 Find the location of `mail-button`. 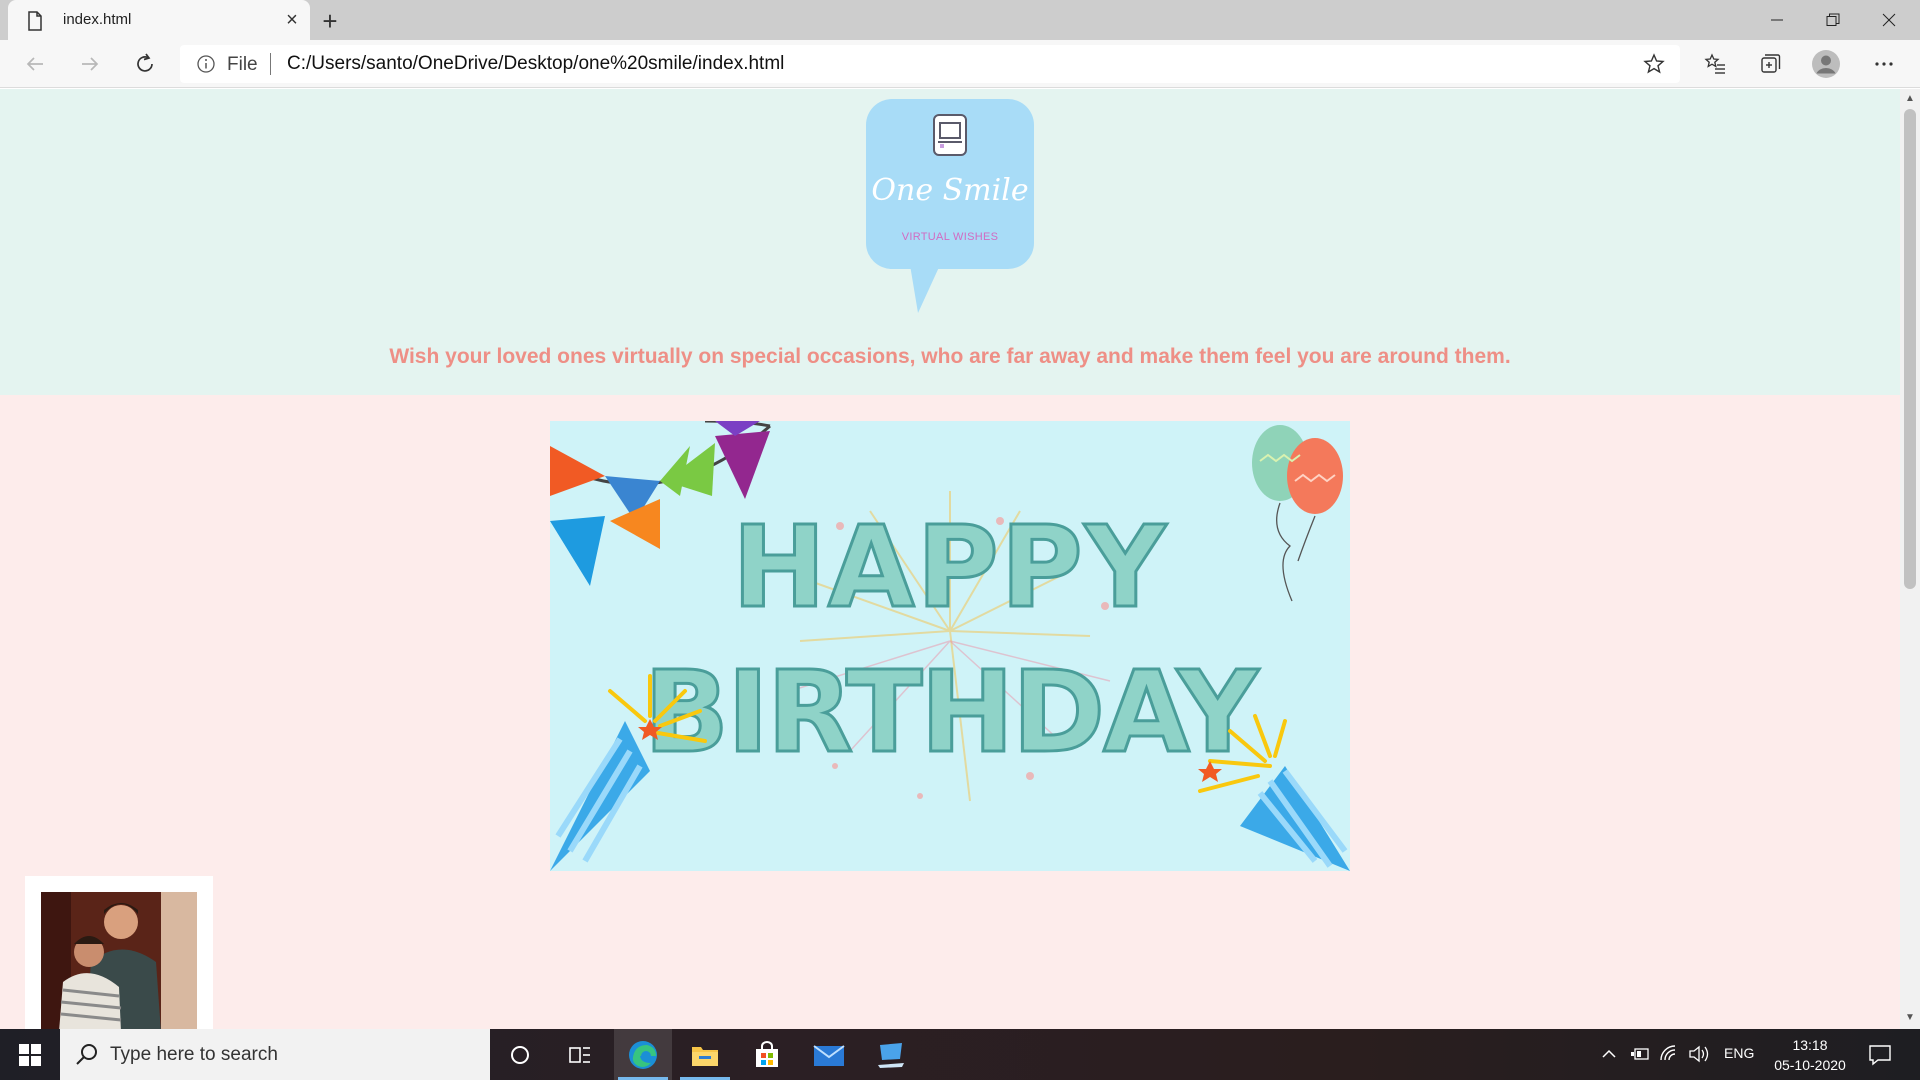

mail-button is located at coordinates (829, 1054).